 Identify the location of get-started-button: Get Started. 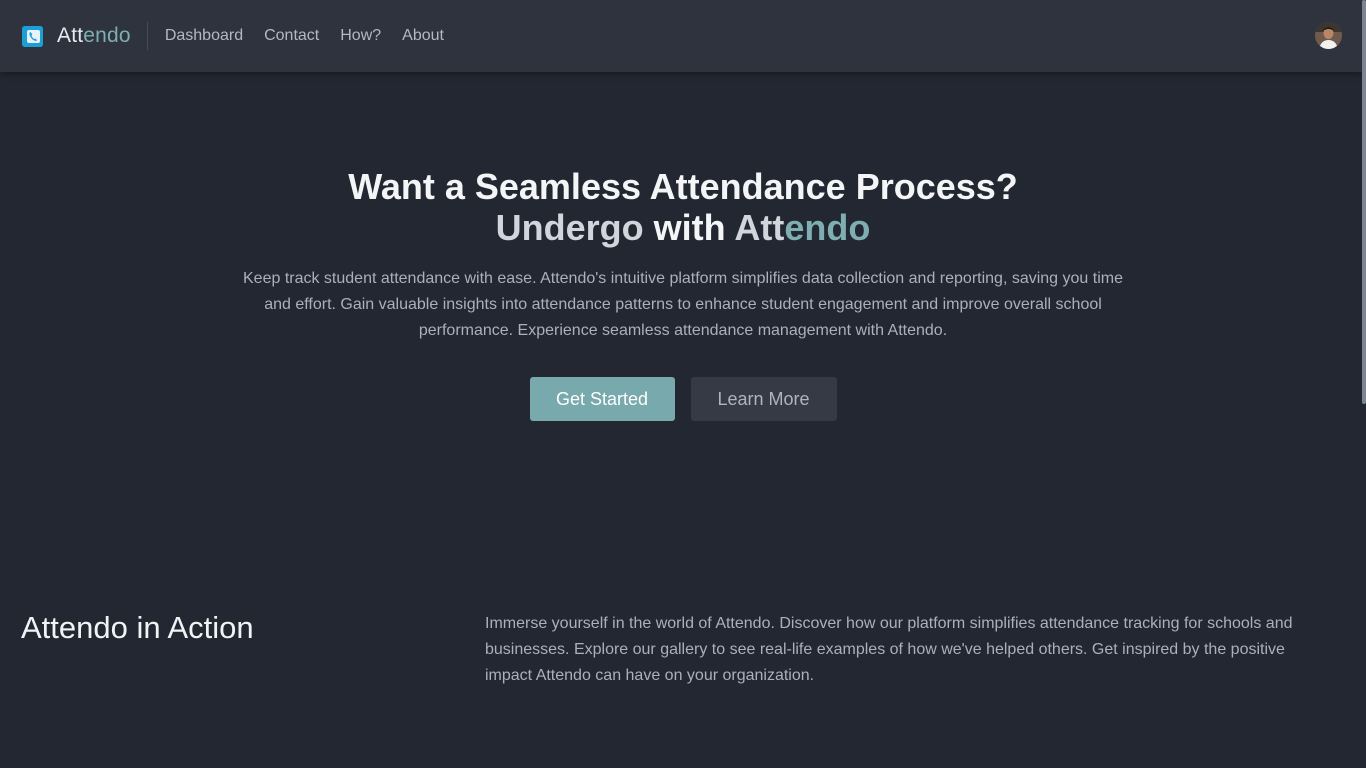
(602, 399).